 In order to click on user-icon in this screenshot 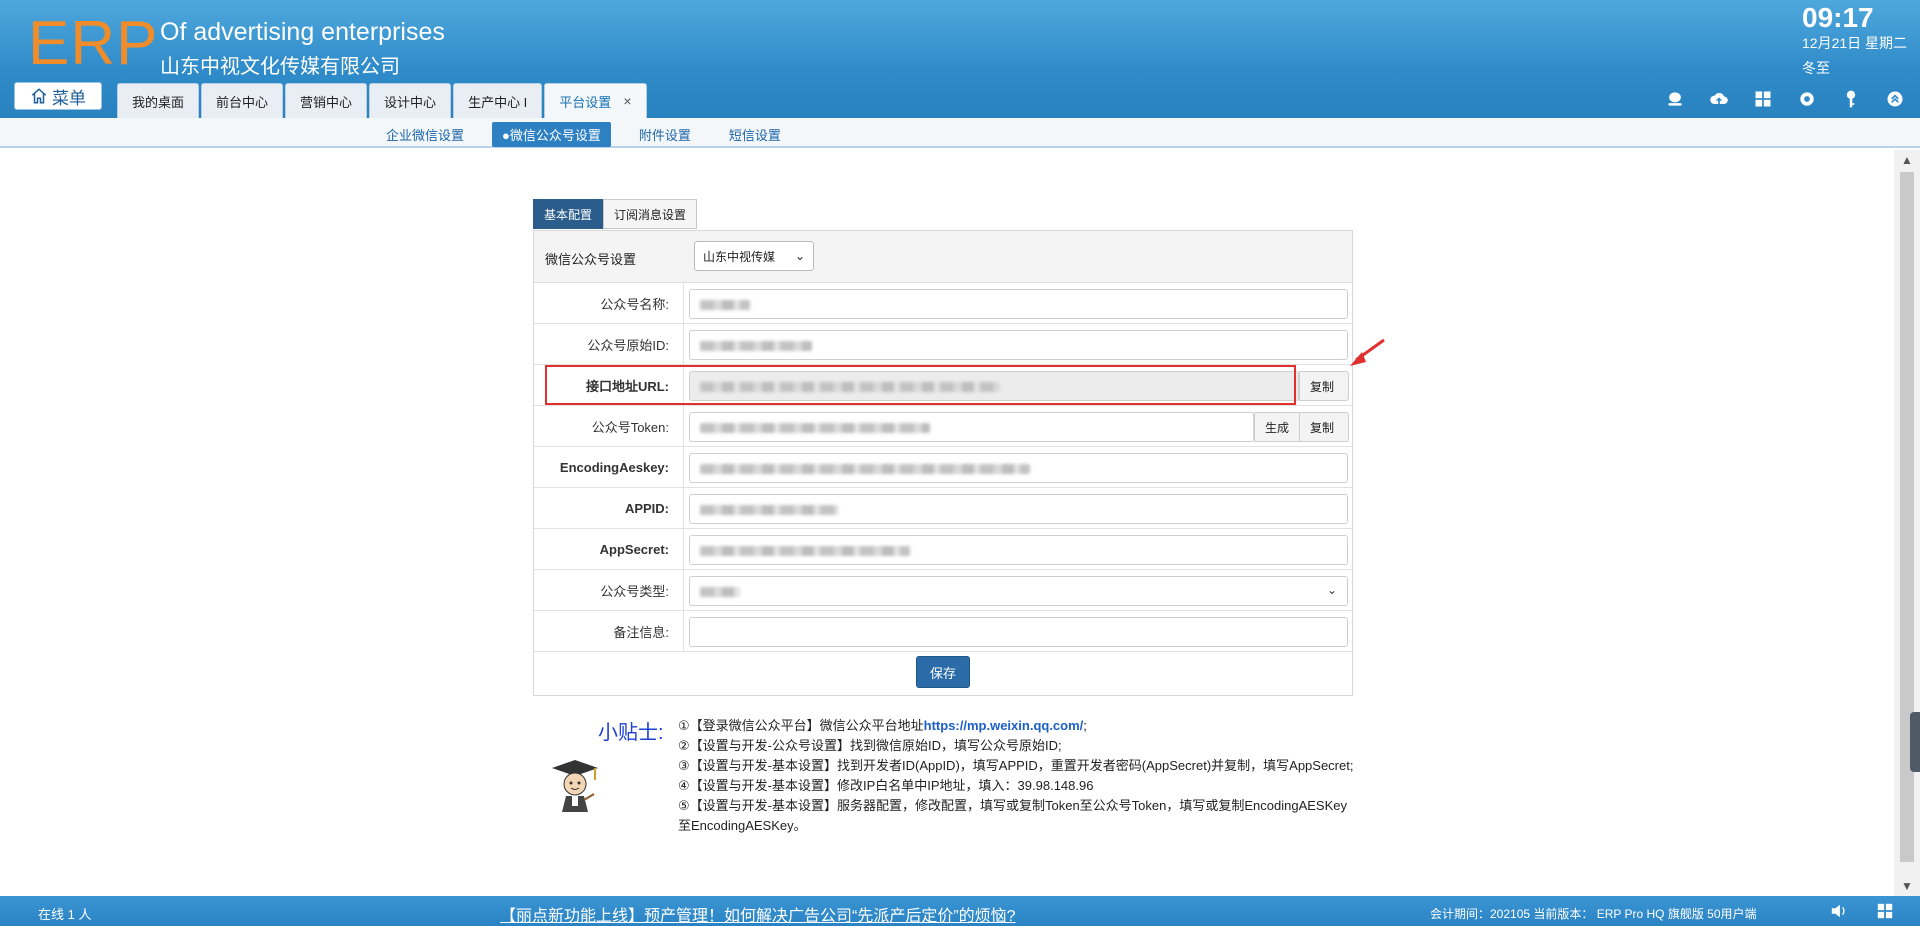, I will do `click(1675, 99)`.